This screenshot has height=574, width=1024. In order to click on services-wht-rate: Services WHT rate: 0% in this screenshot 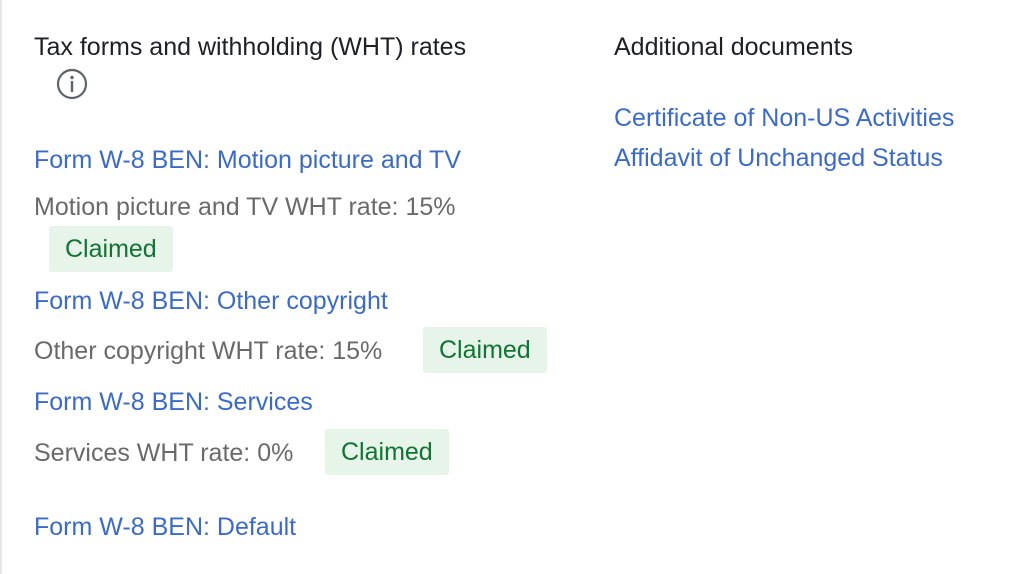, I will do `click(164, 453)`.